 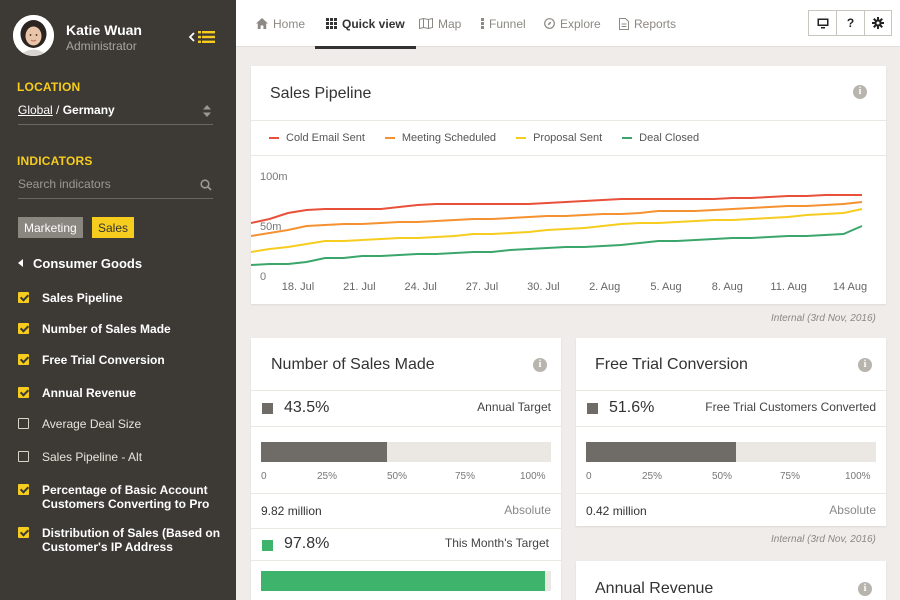 I want to click on legend-label: Meeting Scheduled, so click(x=449, y=138).